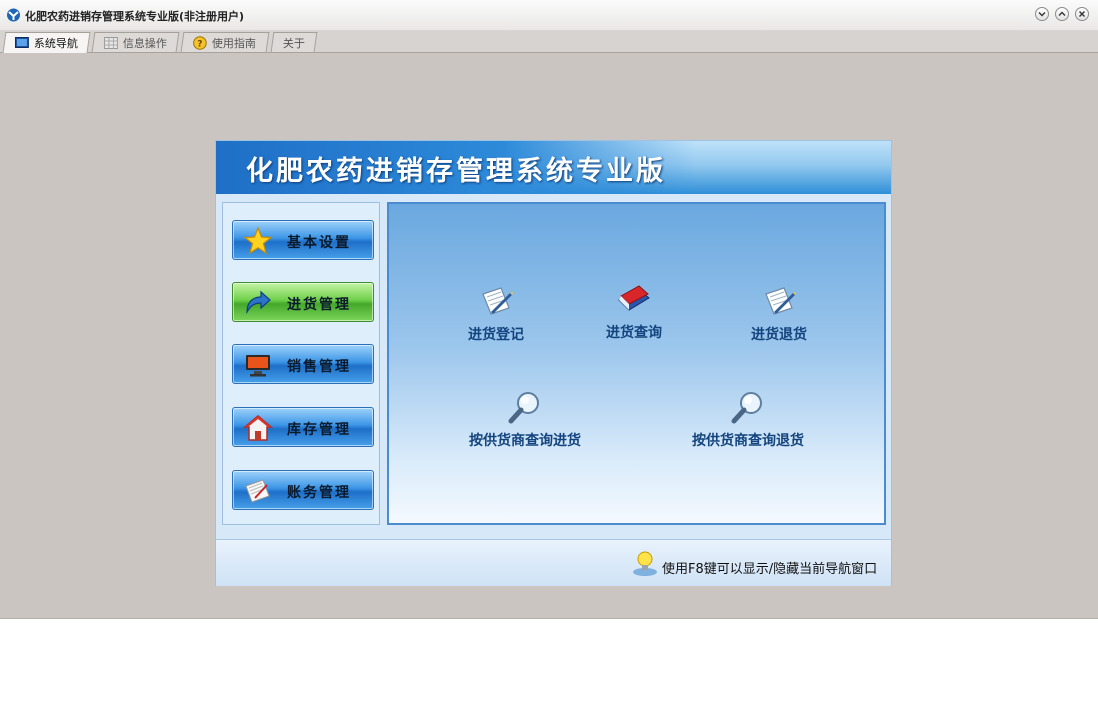  What do you see at coordinates (549, 42) in the screenshot?
I see `tab-bar: 系统导航 信息操作 ? 使用指南 关于` at bounding box center [549, 42].